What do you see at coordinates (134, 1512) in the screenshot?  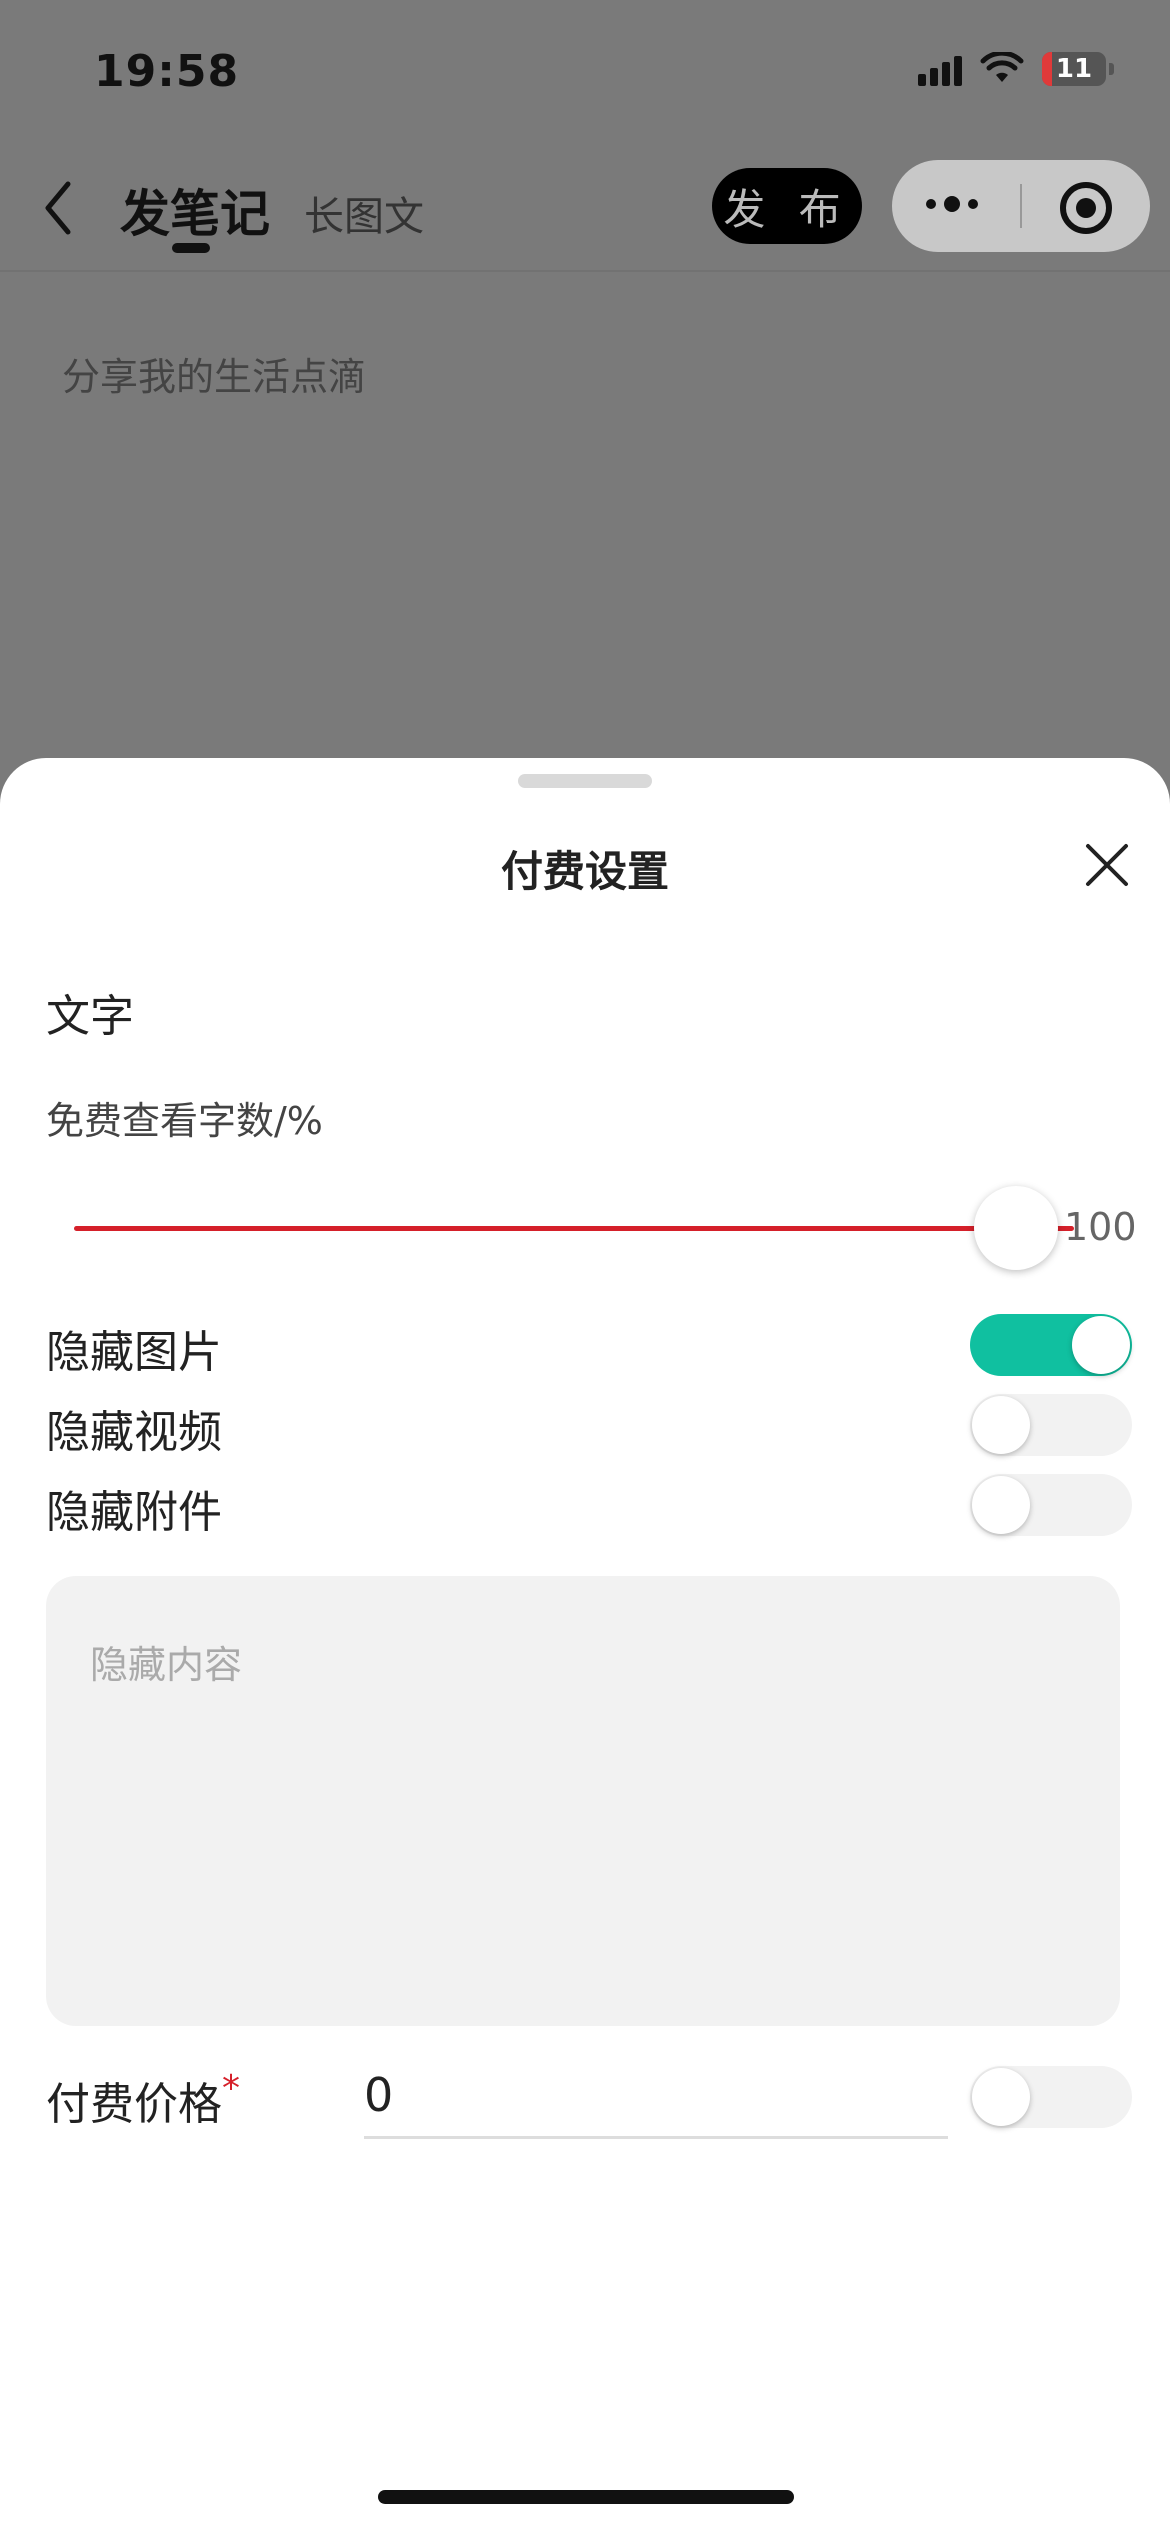 I see `hide-attachments-label: 隐藏附件` at bounding box center [134, 1512].